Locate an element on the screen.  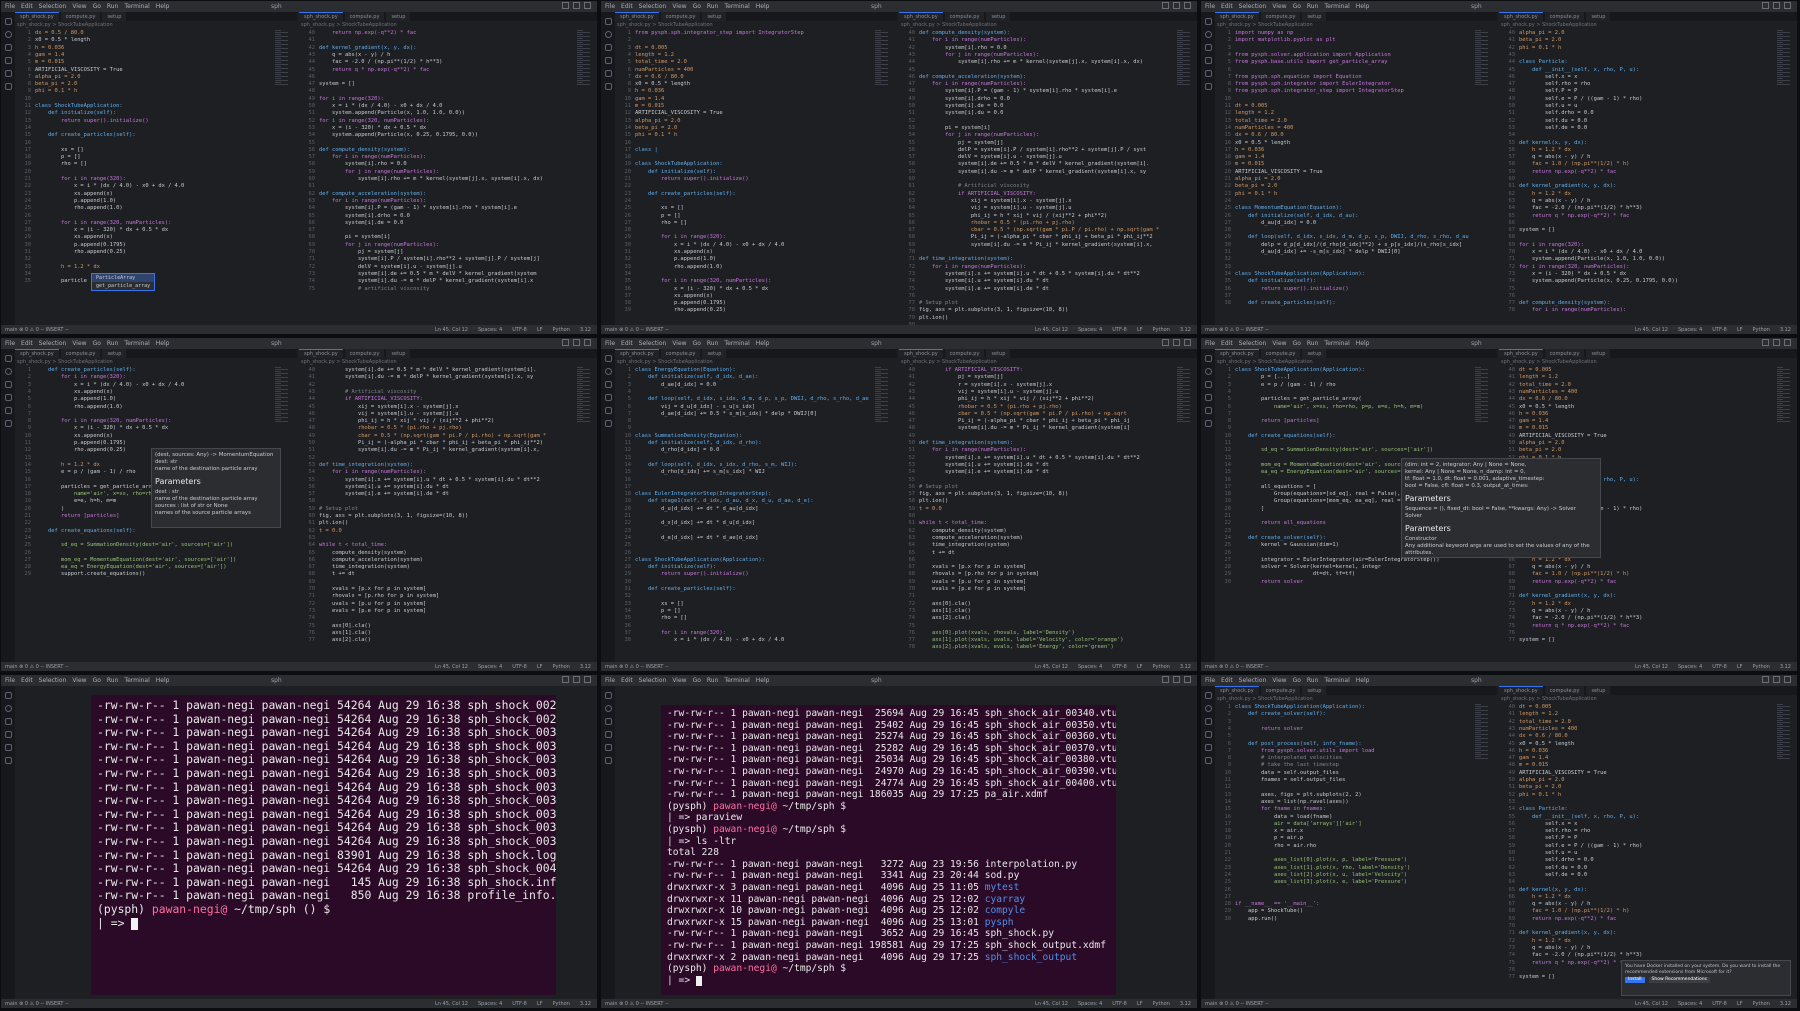
status-item: 3.12 is located at coordinates (585, 330).